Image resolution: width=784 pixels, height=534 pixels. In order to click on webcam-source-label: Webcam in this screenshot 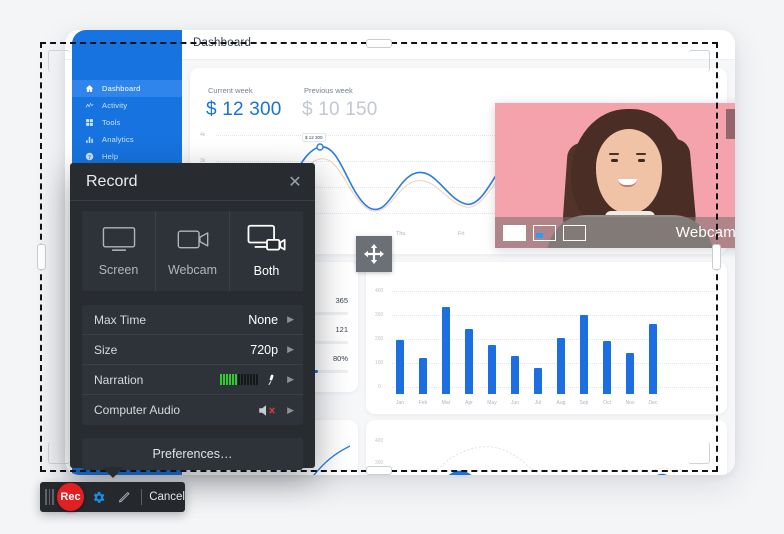, I will do `click(705, 232)`.